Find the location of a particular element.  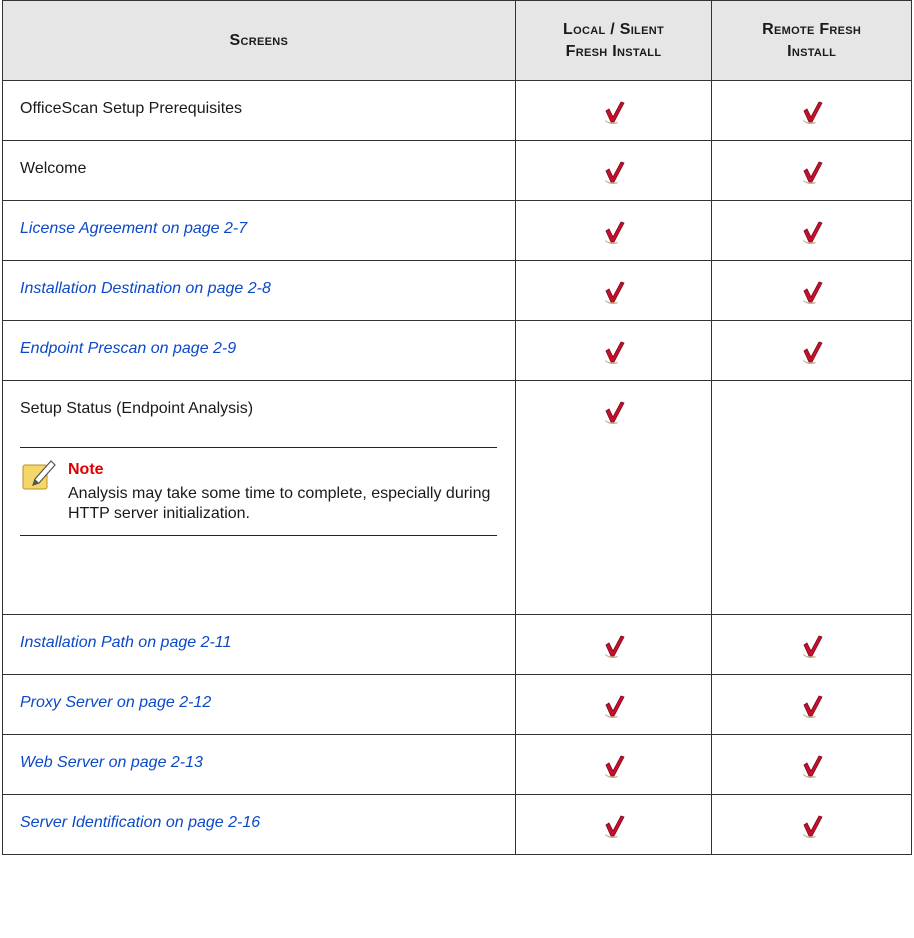

table-row: OfficeScan Setup Prerequisites is located at coordinates (457, 110).